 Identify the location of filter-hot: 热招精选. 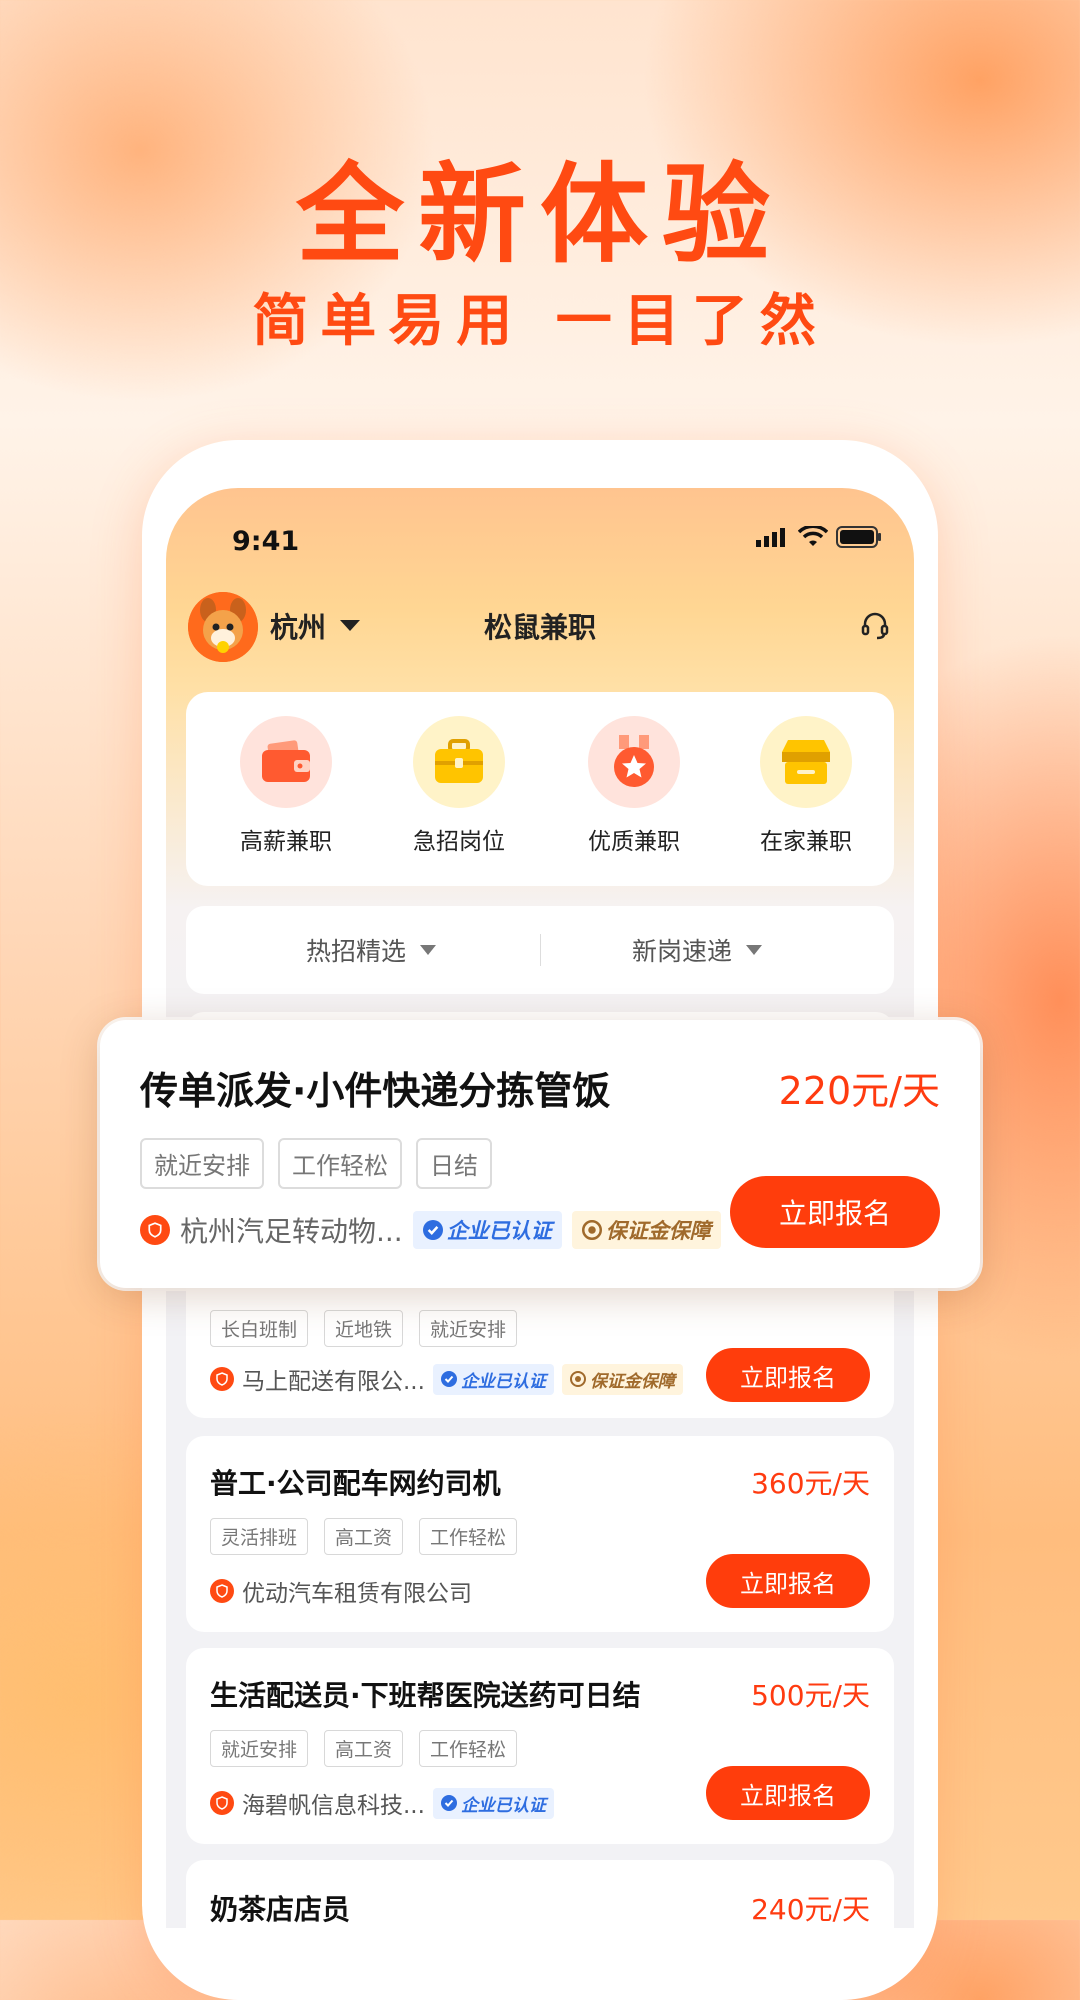
(371, 950).